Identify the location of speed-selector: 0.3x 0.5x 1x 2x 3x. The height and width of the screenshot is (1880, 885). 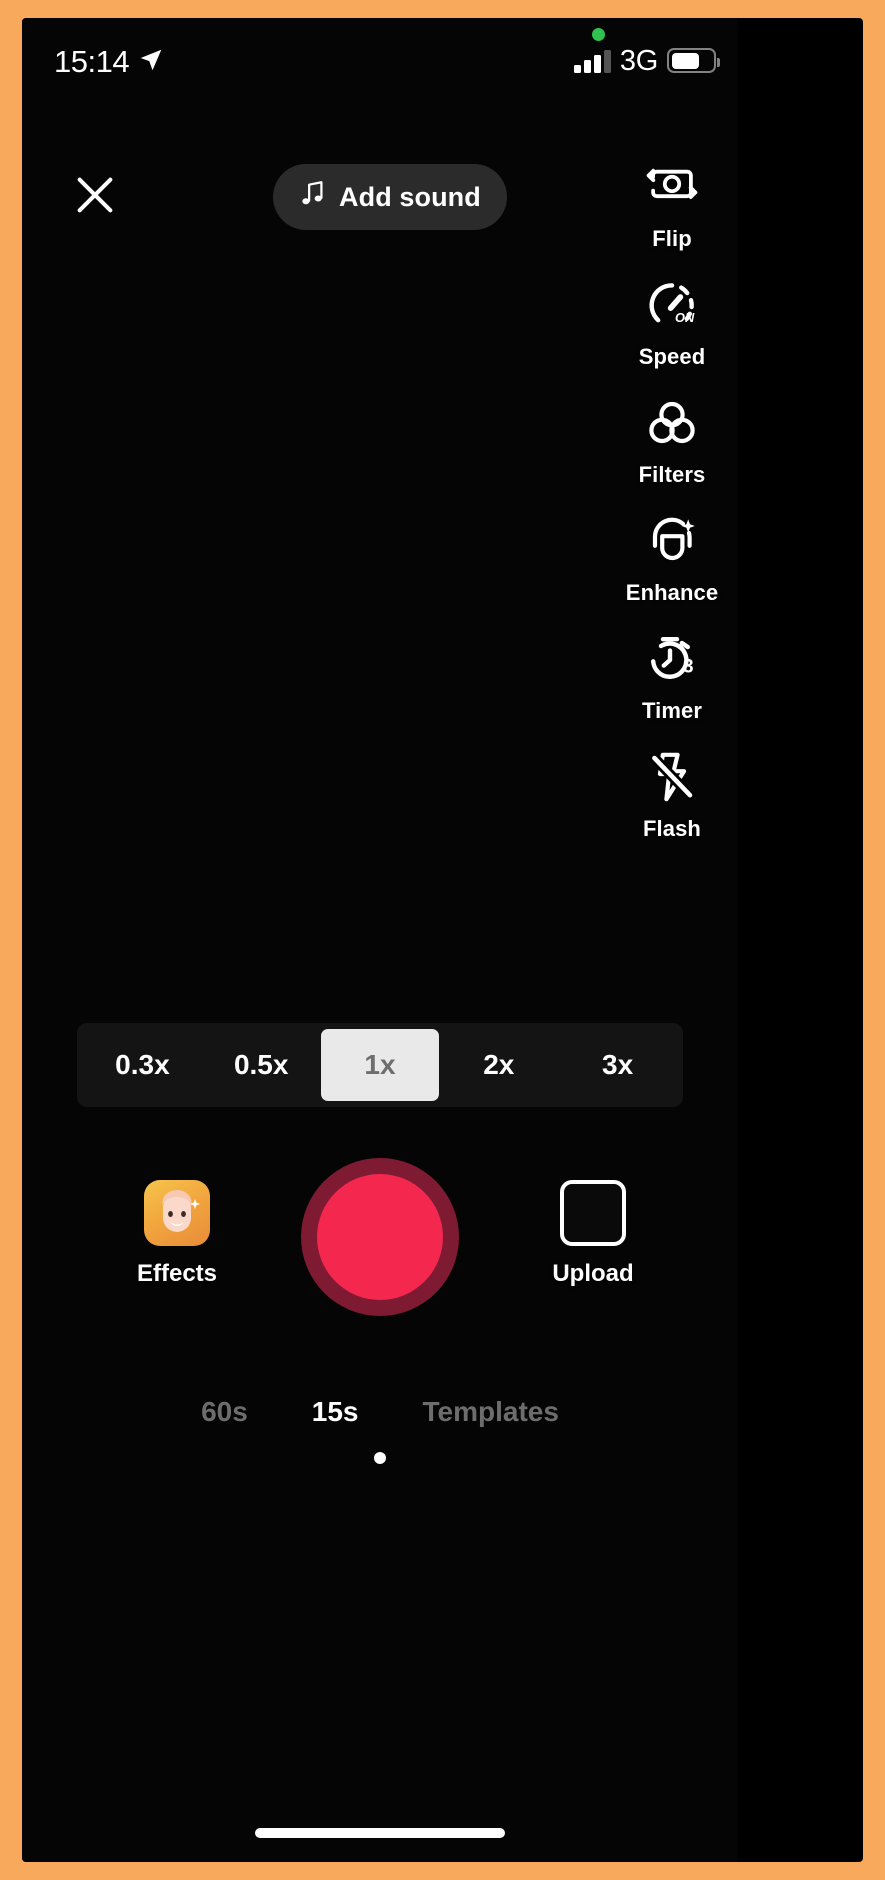
(380, 1065).